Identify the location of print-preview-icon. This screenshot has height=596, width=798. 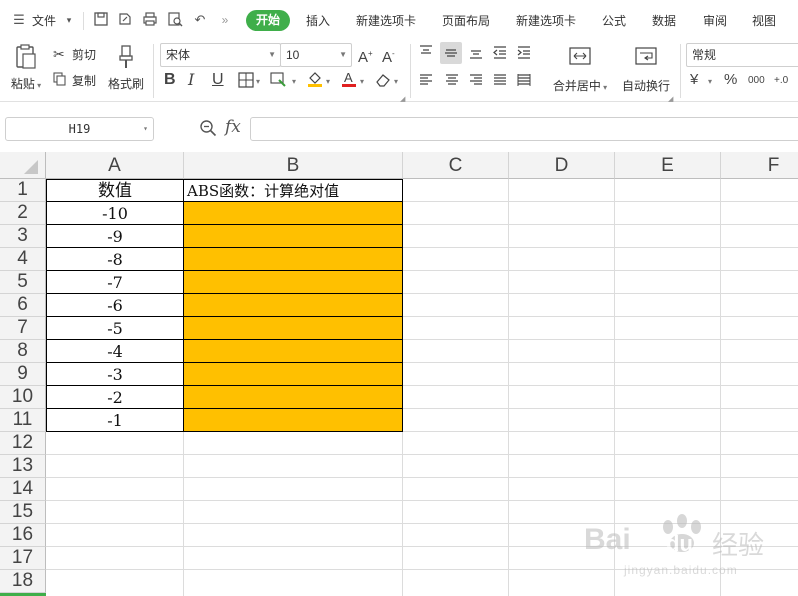
(175, 20).